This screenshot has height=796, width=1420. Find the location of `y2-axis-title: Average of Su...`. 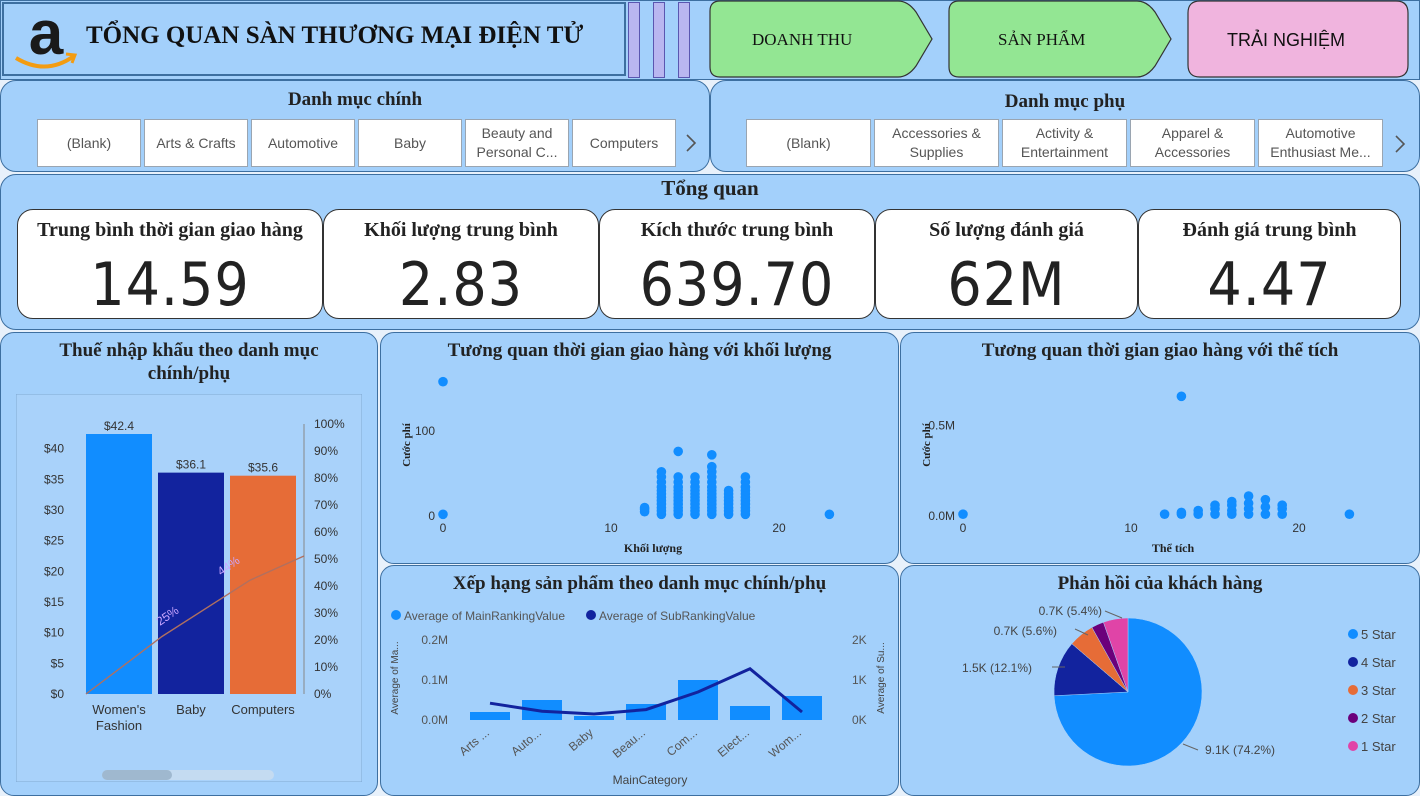

y2-axis-title: Average of Su... is located at coordinates (881, 678).